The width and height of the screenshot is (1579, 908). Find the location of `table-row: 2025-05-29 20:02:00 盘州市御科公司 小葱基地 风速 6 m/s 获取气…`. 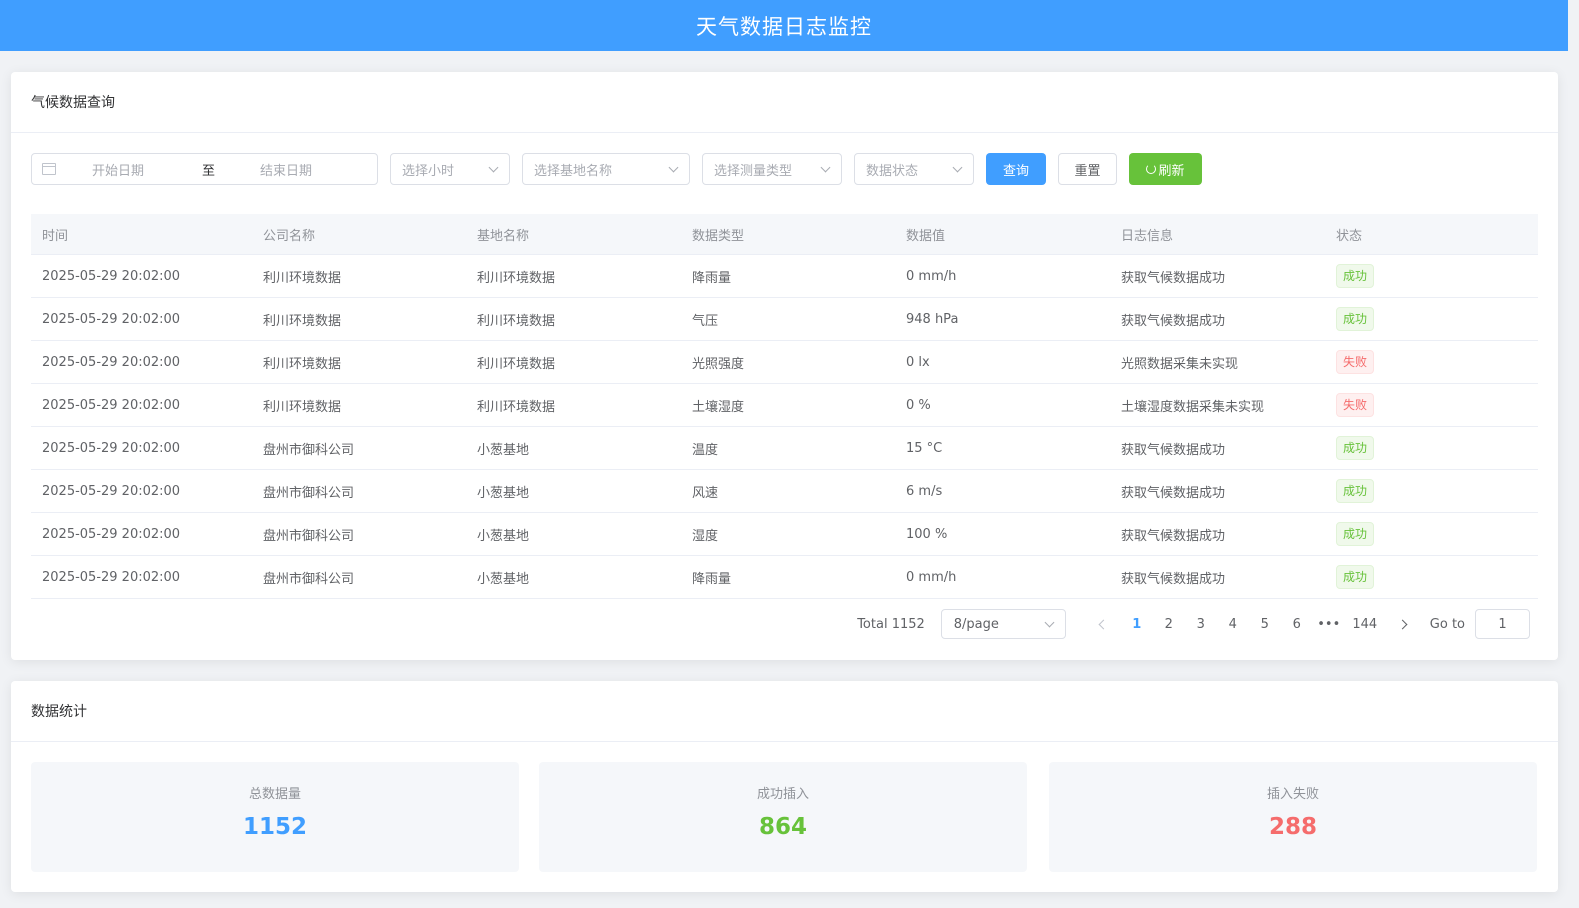

table-row: 2025-05-29 20:02:00 盘州市御科公司 小葱基地 风速 6 m/s 获取气… is located at coordinates (784, 491).